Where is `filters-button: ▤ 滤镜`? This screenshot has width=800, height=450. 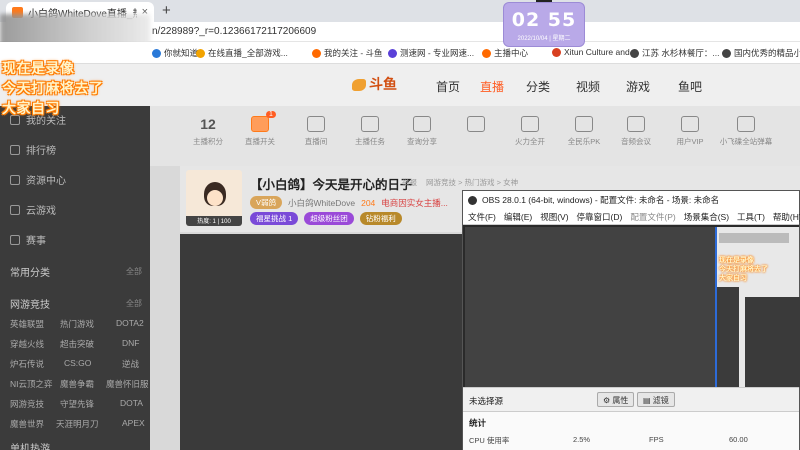
filters-button: ▤ 滤镜 is located at coordinates (656, 399).